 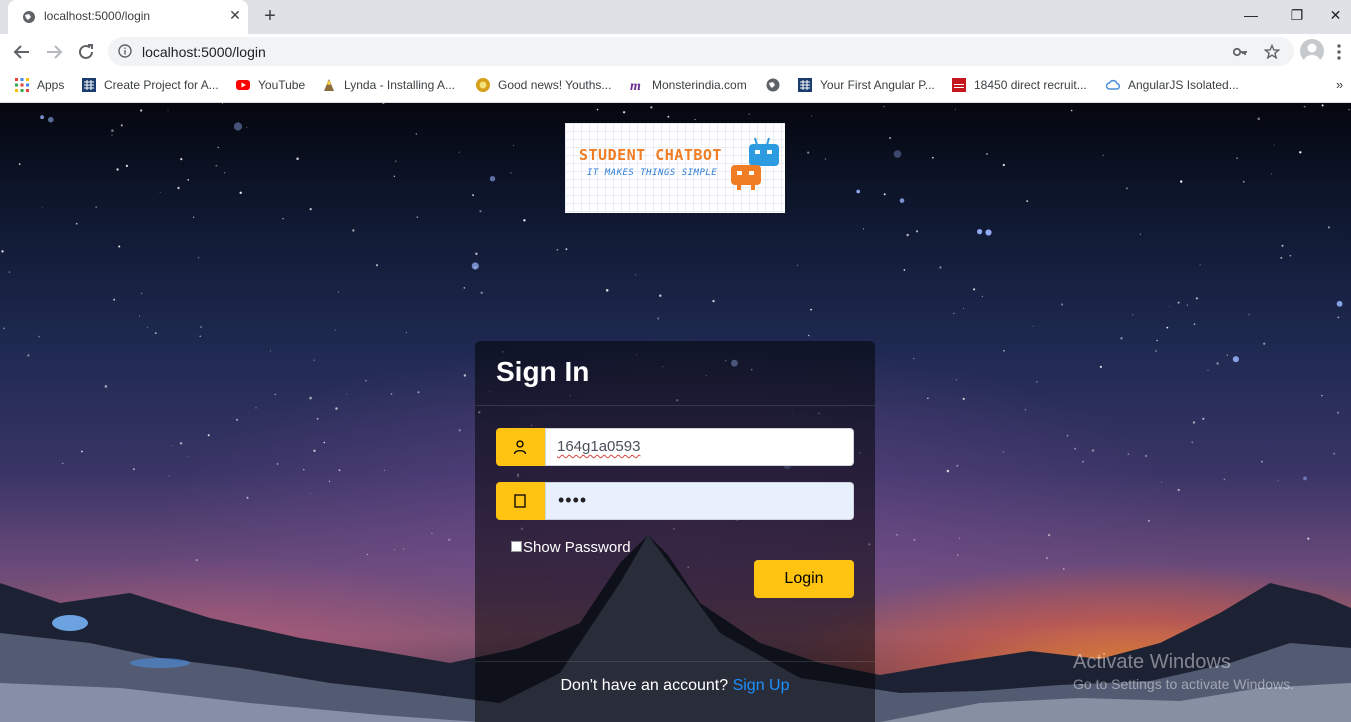 I want to click on signup-link: Sign Up, so click(x=761, y=685).